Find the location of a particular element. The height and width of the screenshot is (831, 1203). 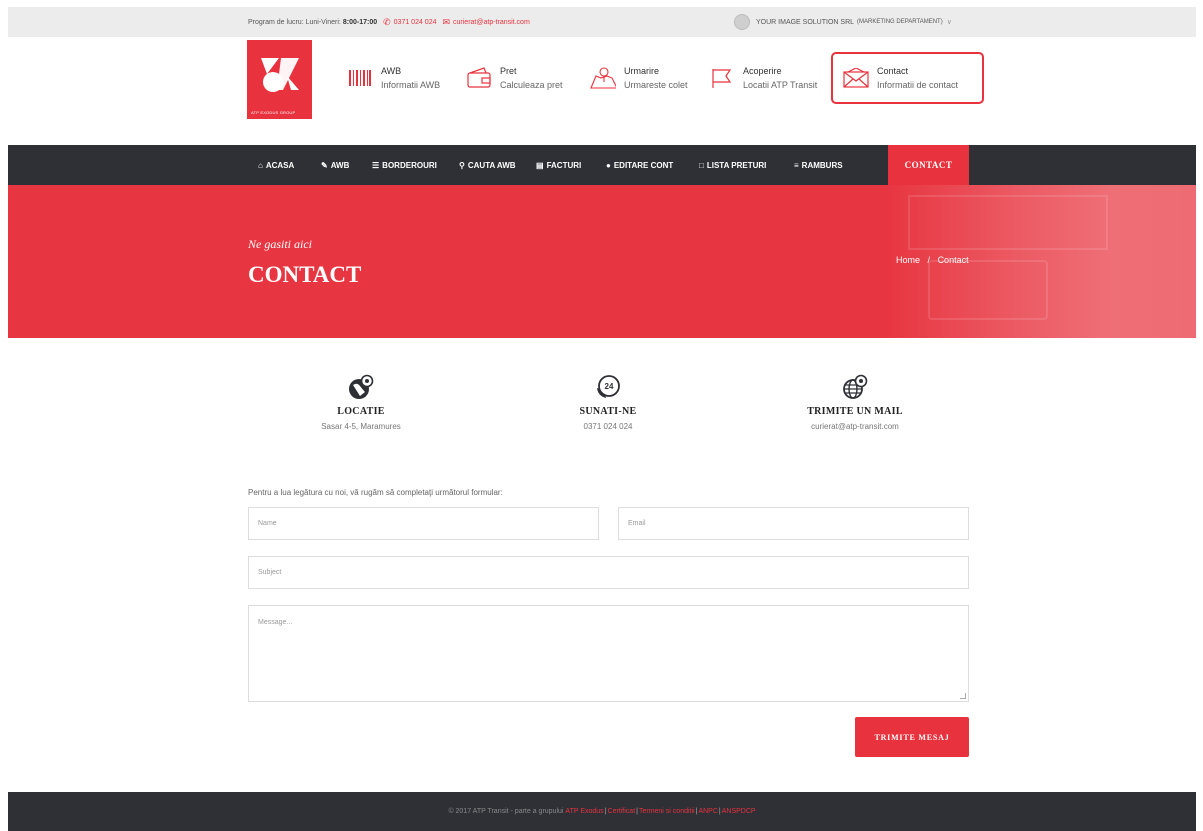

feature-contact: Contact Informatii de contact is located at coordinates (907, 78).